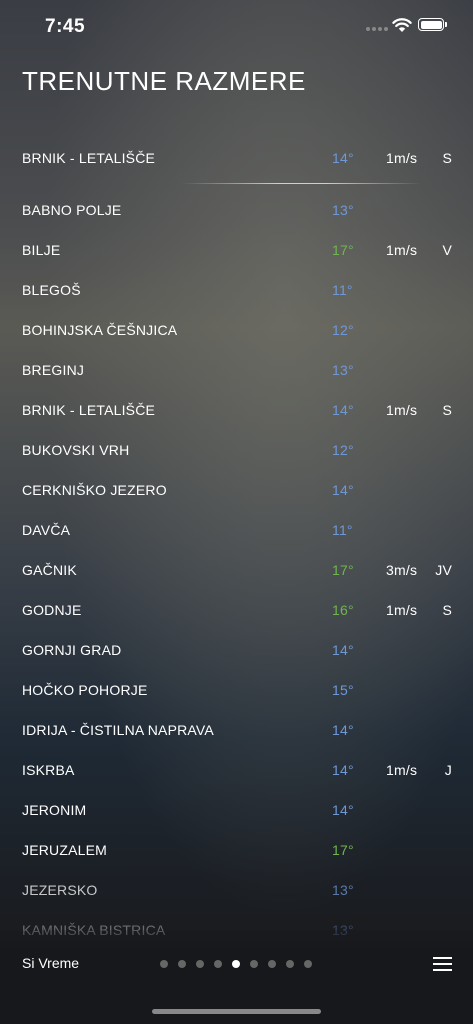 The height and width of the screenshot is (1024, 473). I want to click on cellular-signal-icon, so click(377, 29).